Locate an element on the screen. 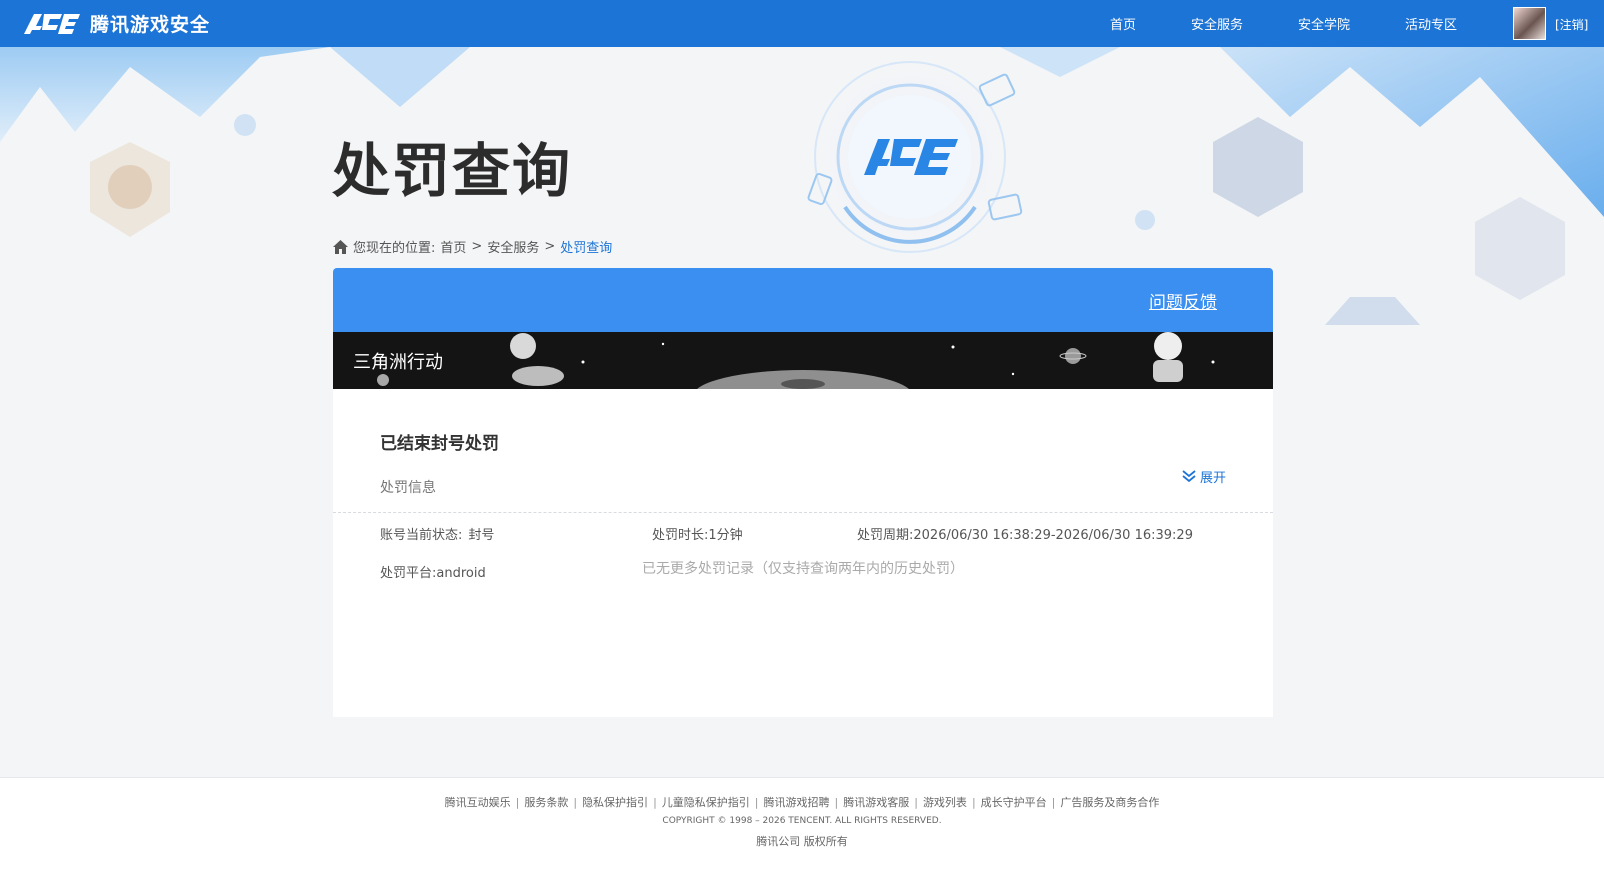 This screenshot has width=1604, height=872. penalty-duration: 处罚时长:1分钟 is located at coordinates (697, 533).